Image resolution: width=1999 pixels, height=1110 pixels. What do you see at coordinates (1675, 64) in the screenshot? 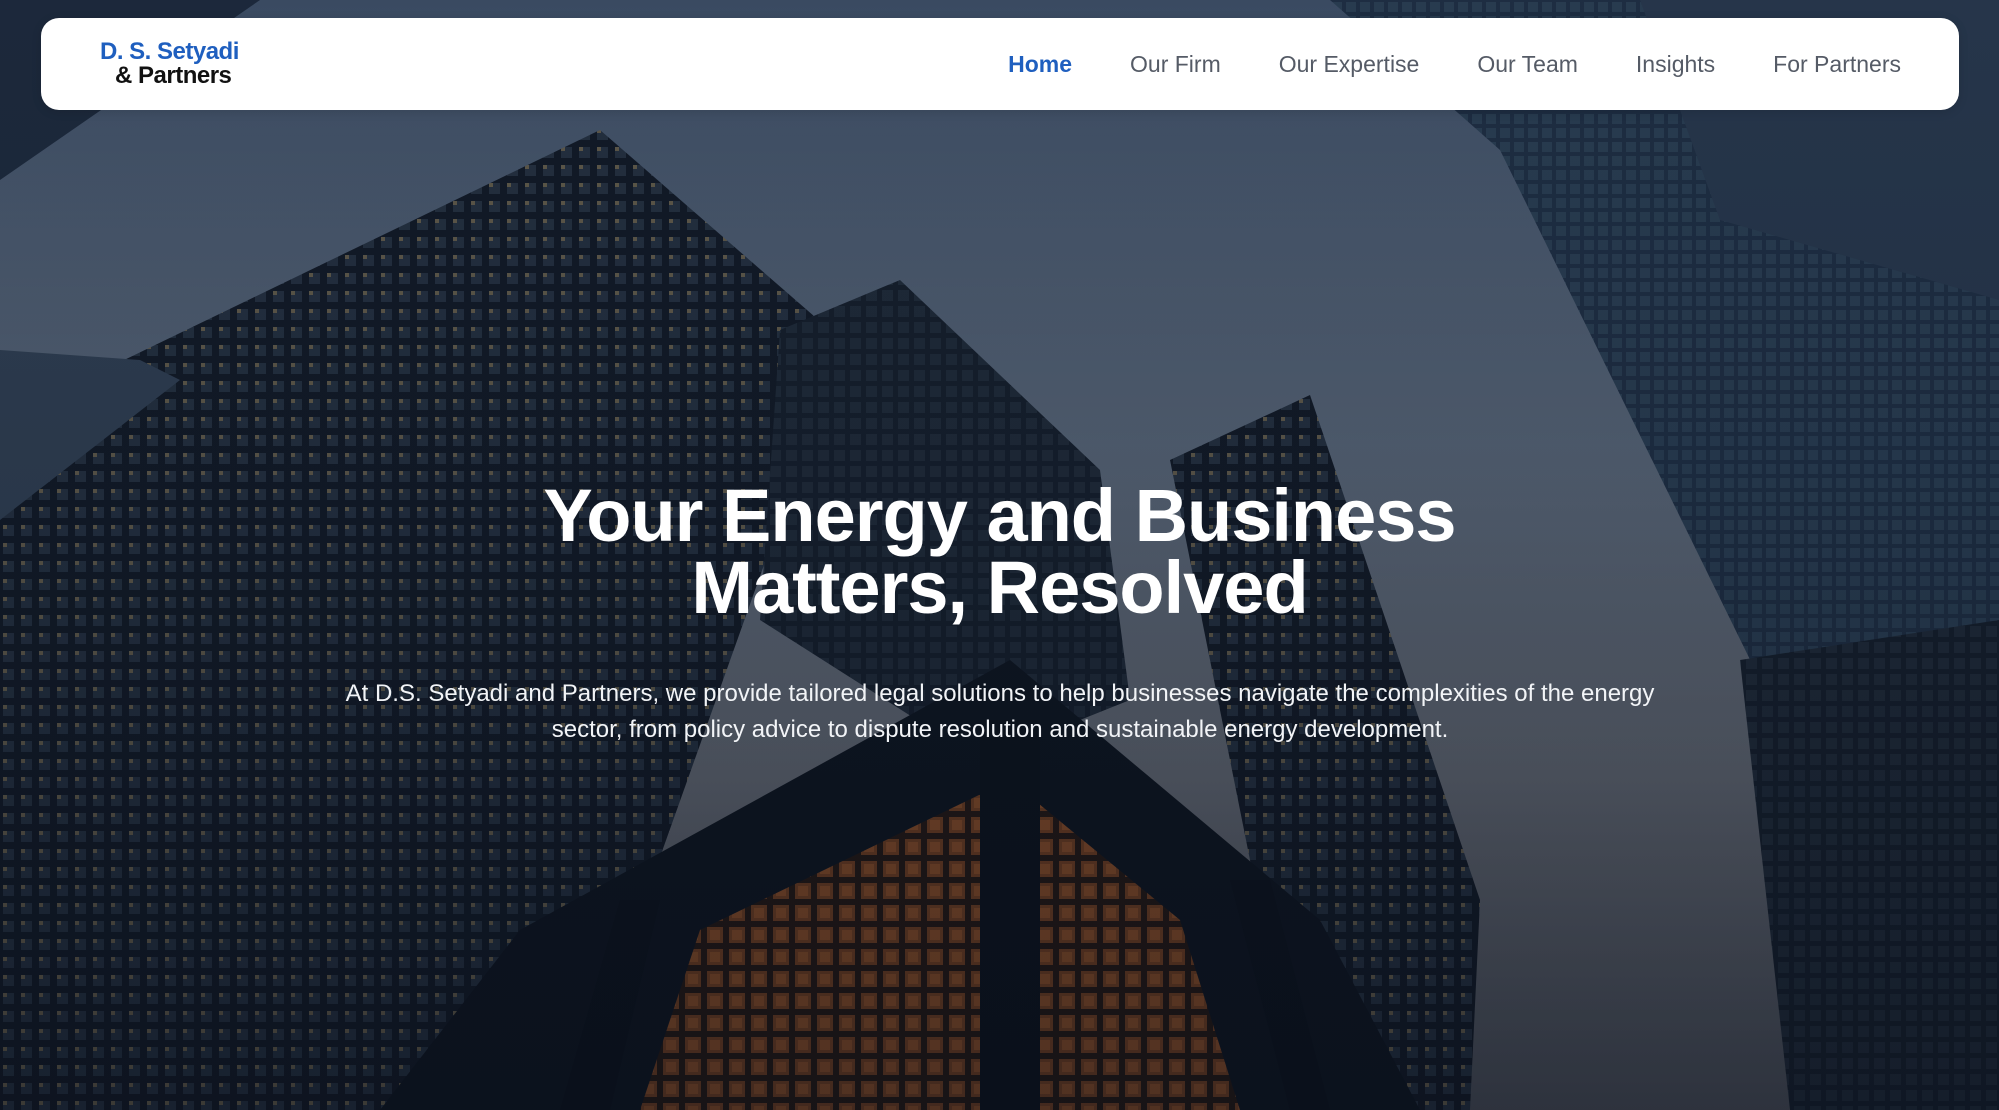
I see `nav-item-insights: Insights` at bounding box center [1675, 64].